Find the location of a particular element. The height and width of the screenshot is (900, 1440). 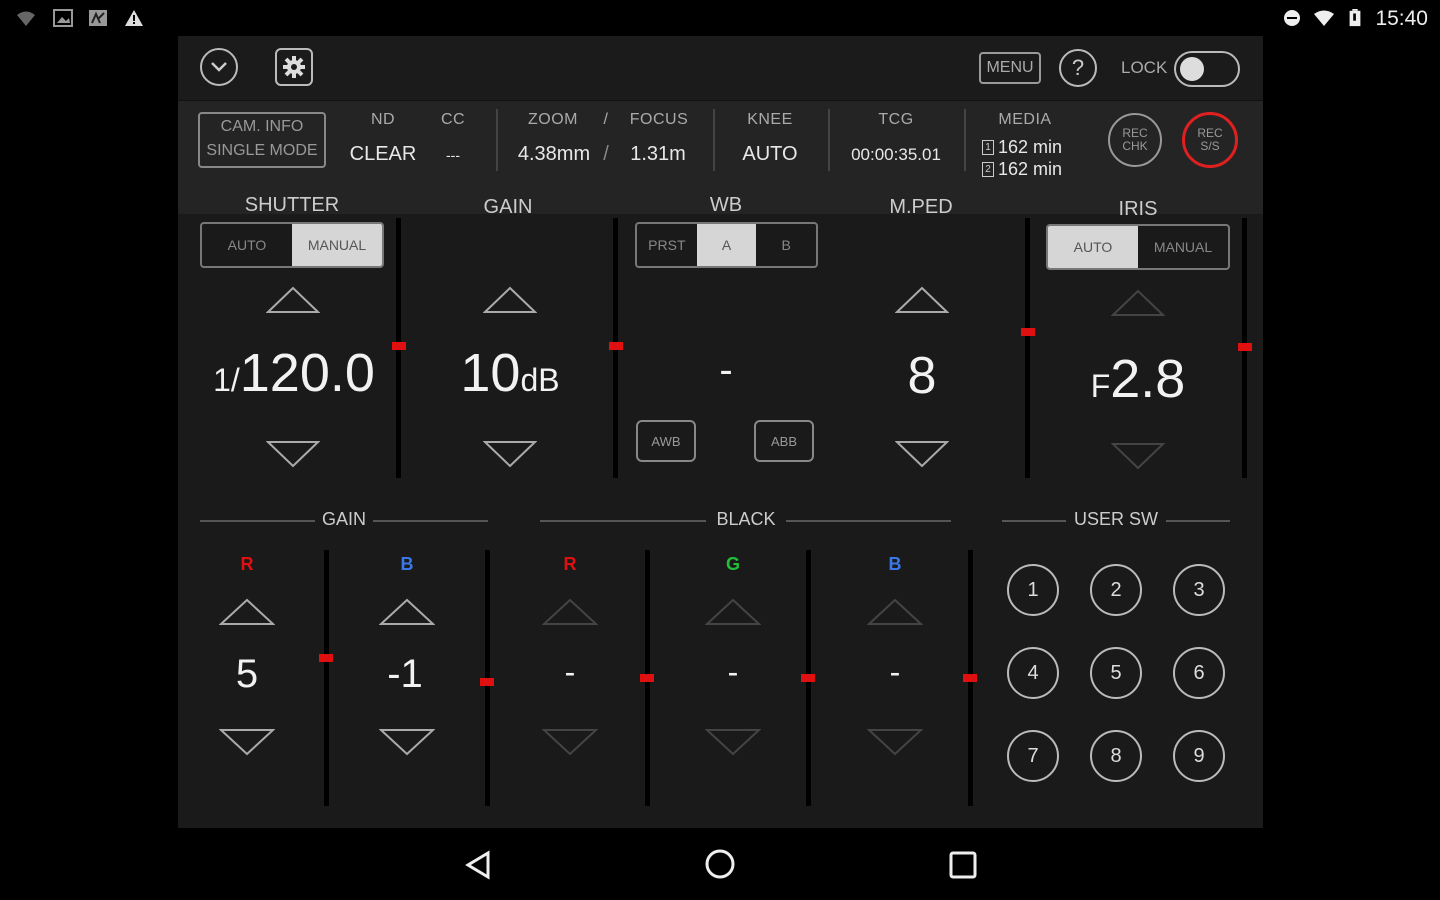

battery-icon is located at coordinates (1355, 18).